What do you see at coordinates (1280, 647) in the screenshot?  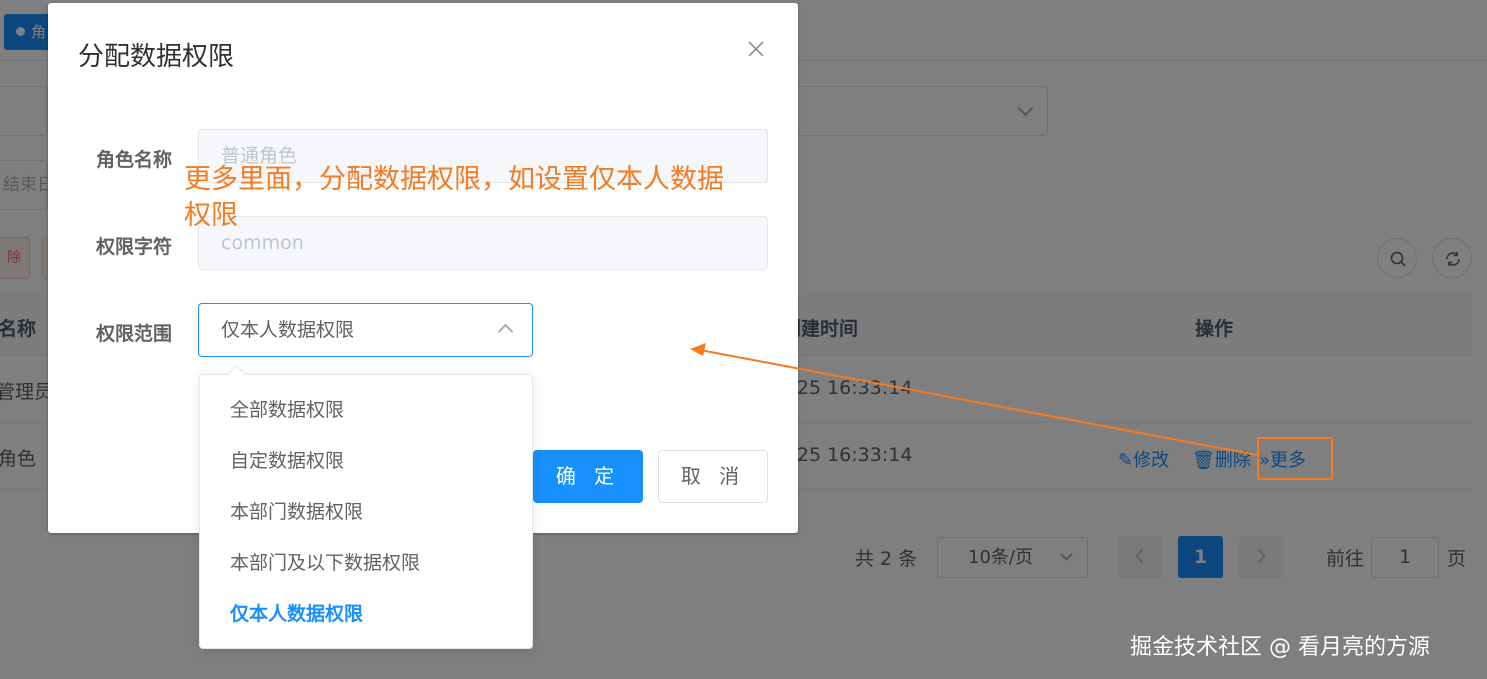 I see `watermark-text: 掘金技术社区 @ 看月亮的方源` at bounding box center [1280, 647].